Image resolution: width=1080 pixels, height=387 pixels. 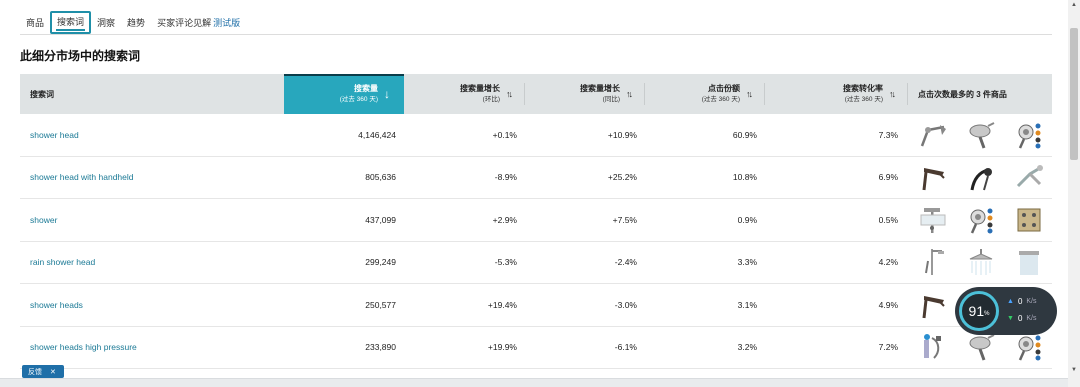 I want to click on shower-arm-product-thumbnail, so click(x=933, y=135).